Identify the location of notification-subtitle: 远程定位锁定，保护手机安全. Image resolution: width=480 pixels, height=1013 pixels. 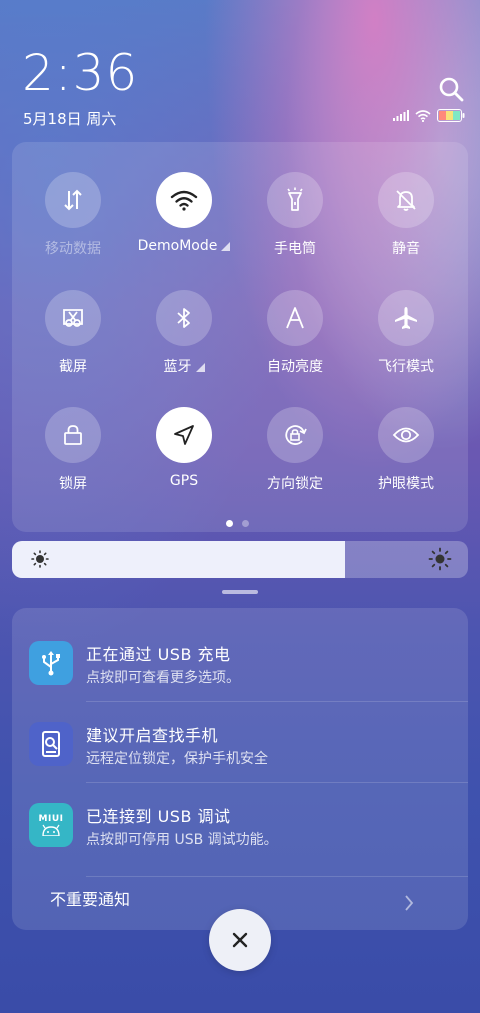
(177, 759).